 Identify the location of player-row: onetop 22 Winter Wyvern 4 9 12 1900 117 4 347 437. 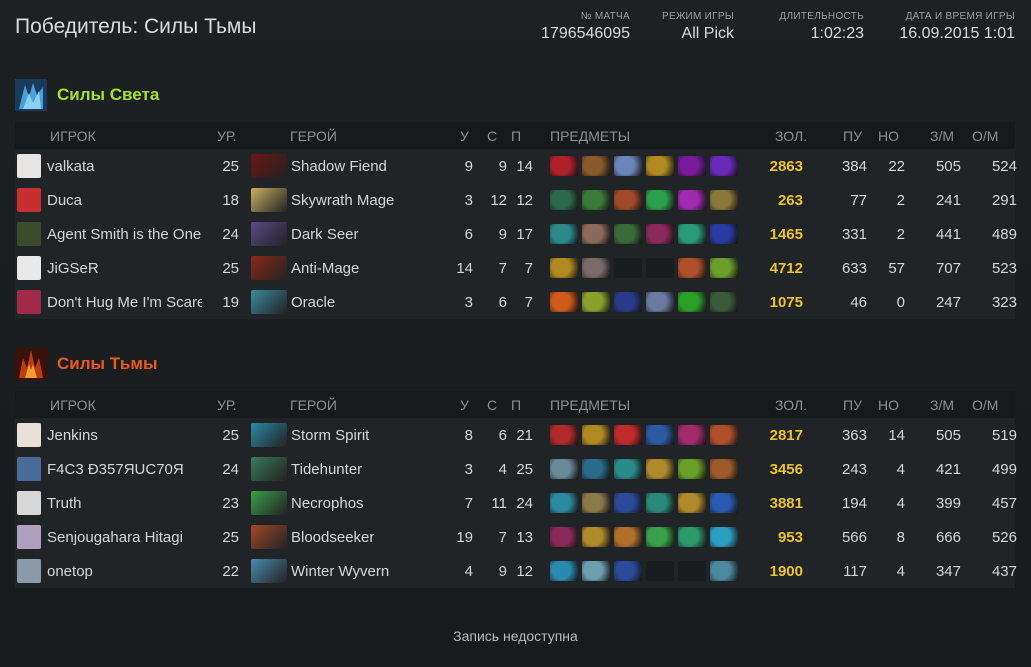
(516, 571).